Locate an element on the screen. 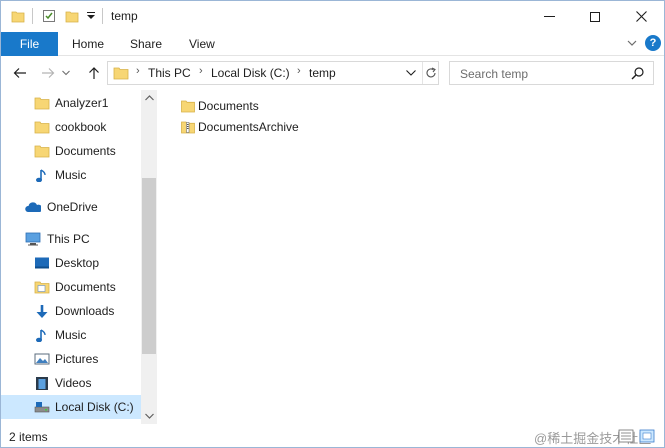 Image resolution: width=665 pixels, height=448 pixels. close-button is located at coordinates (641, 16).